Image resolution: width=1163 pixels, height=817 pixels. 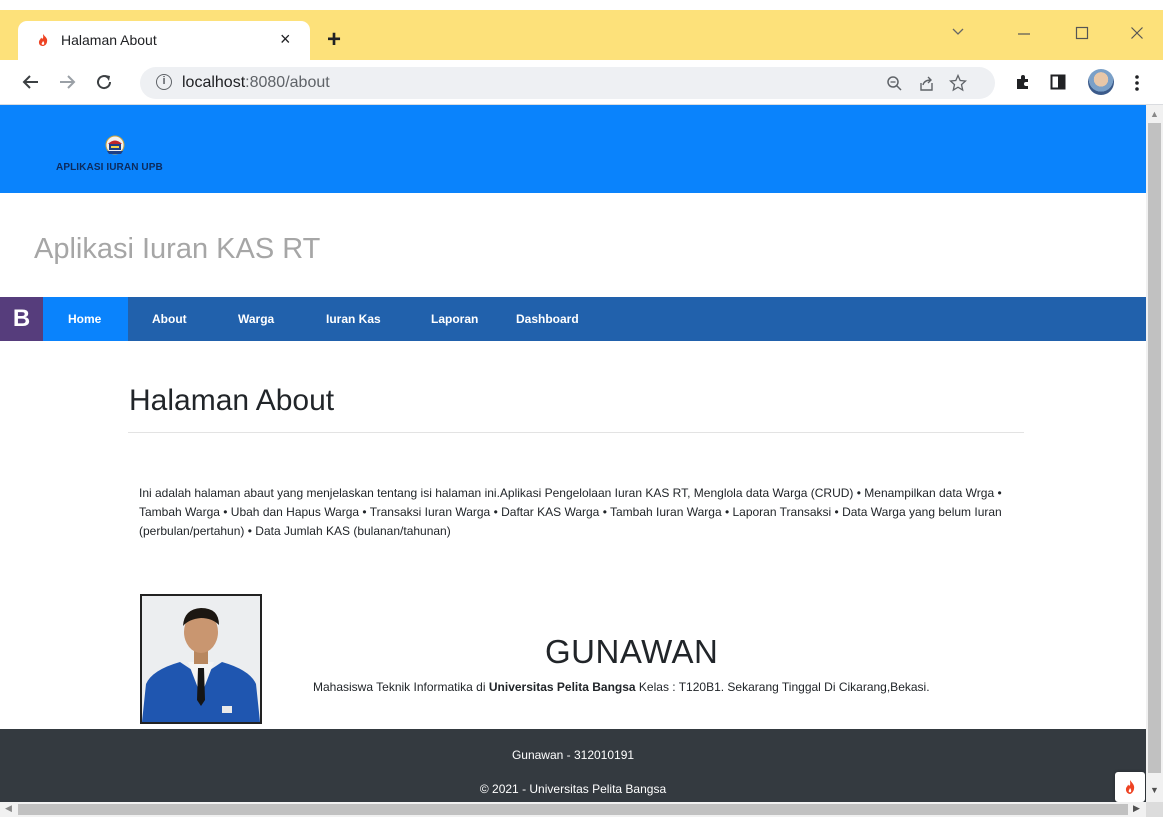 I want to click on footer-author: Gunawan - 312010191, so click(x=573, y=755).